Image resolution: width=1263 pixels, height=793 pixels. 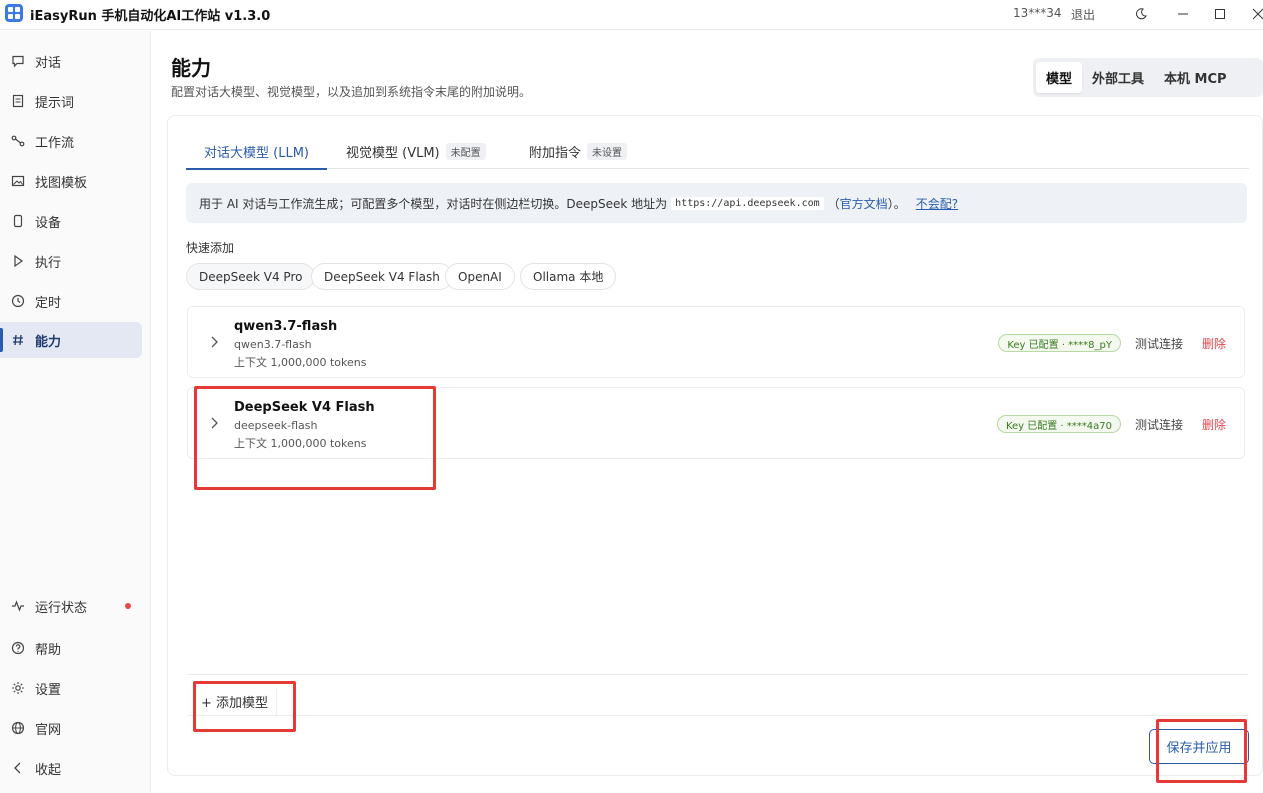 I want to click on clock-icon, so click(x=18, y=301).